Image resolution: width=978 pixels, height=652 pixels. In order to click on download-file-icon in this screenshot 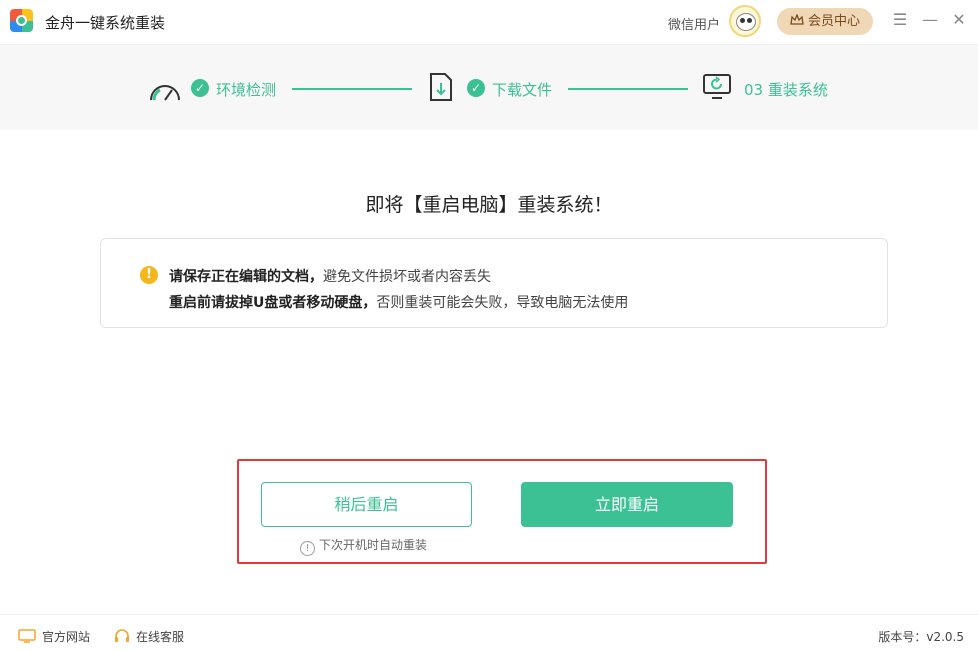, I will do `click(444, 86)`.